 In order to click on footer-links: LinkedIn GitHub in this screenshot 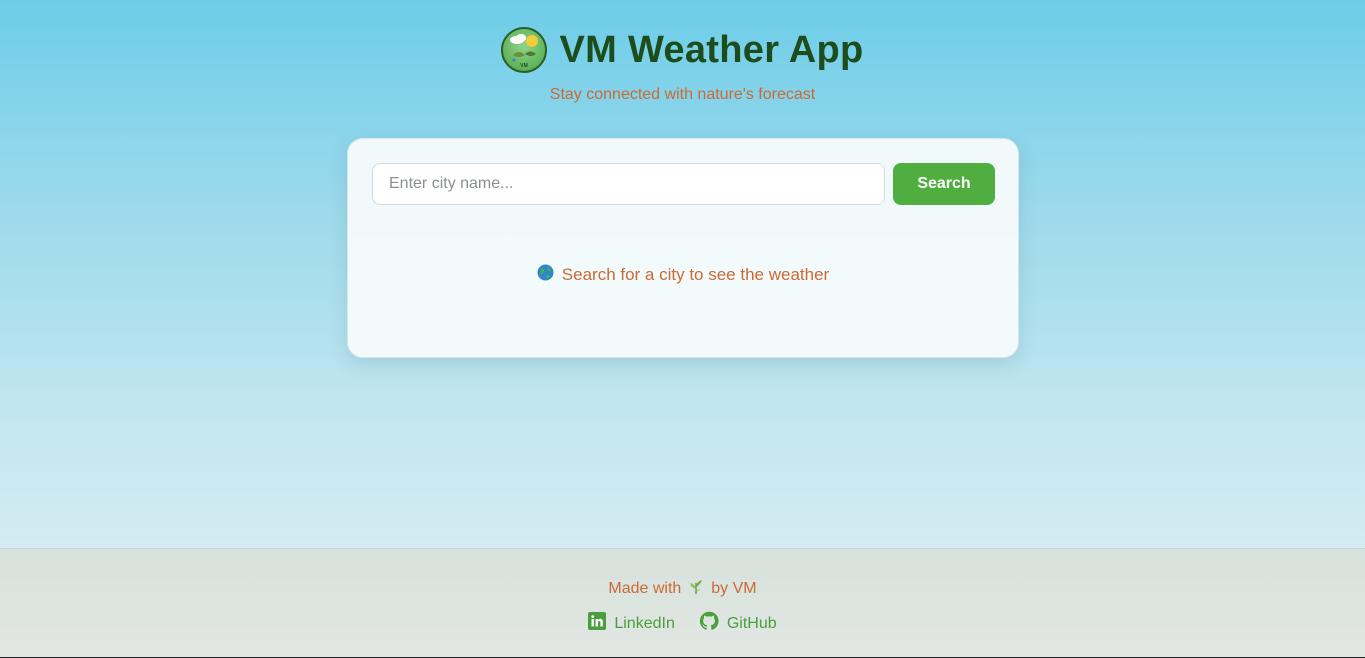, I will do `click(682, 623)`.